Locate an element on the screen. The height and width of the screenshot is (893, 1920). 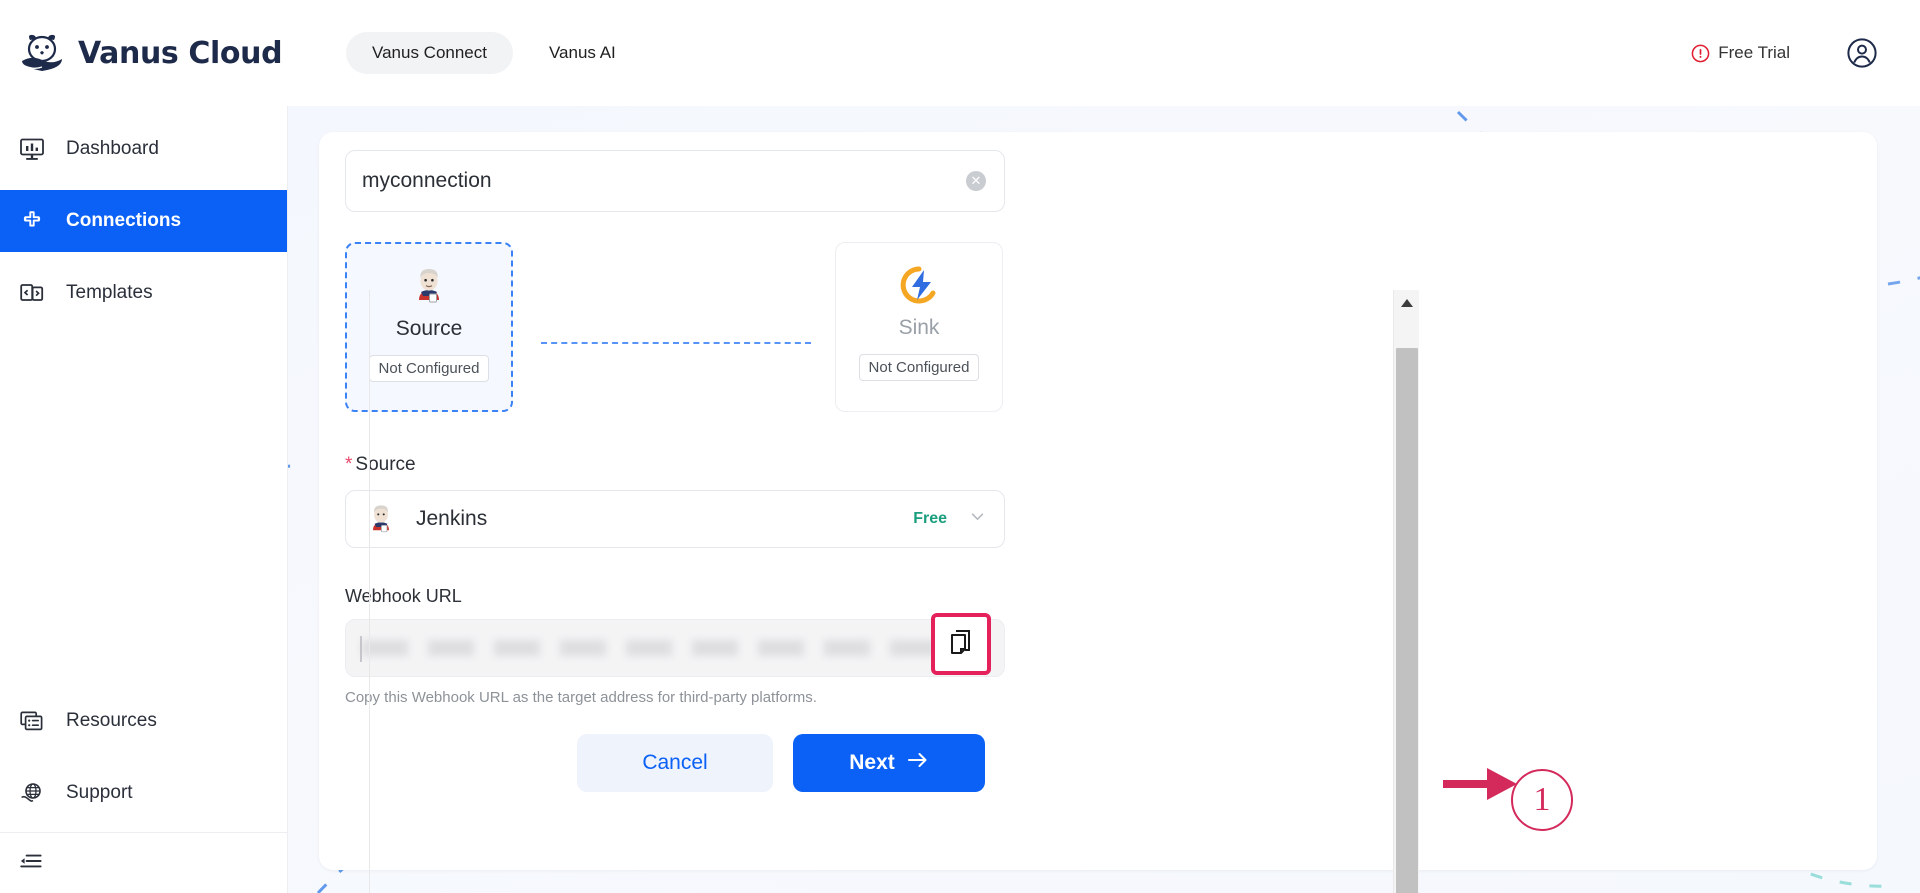
copy-webhook-url-button is located at coordinates (961, 644).